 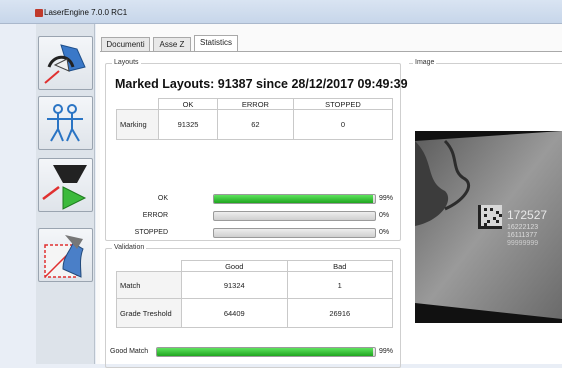 What do you see at coordinates (149, 285) in the screenshot?
I see `row-label-match: Match` at bounding box center [149, 285].